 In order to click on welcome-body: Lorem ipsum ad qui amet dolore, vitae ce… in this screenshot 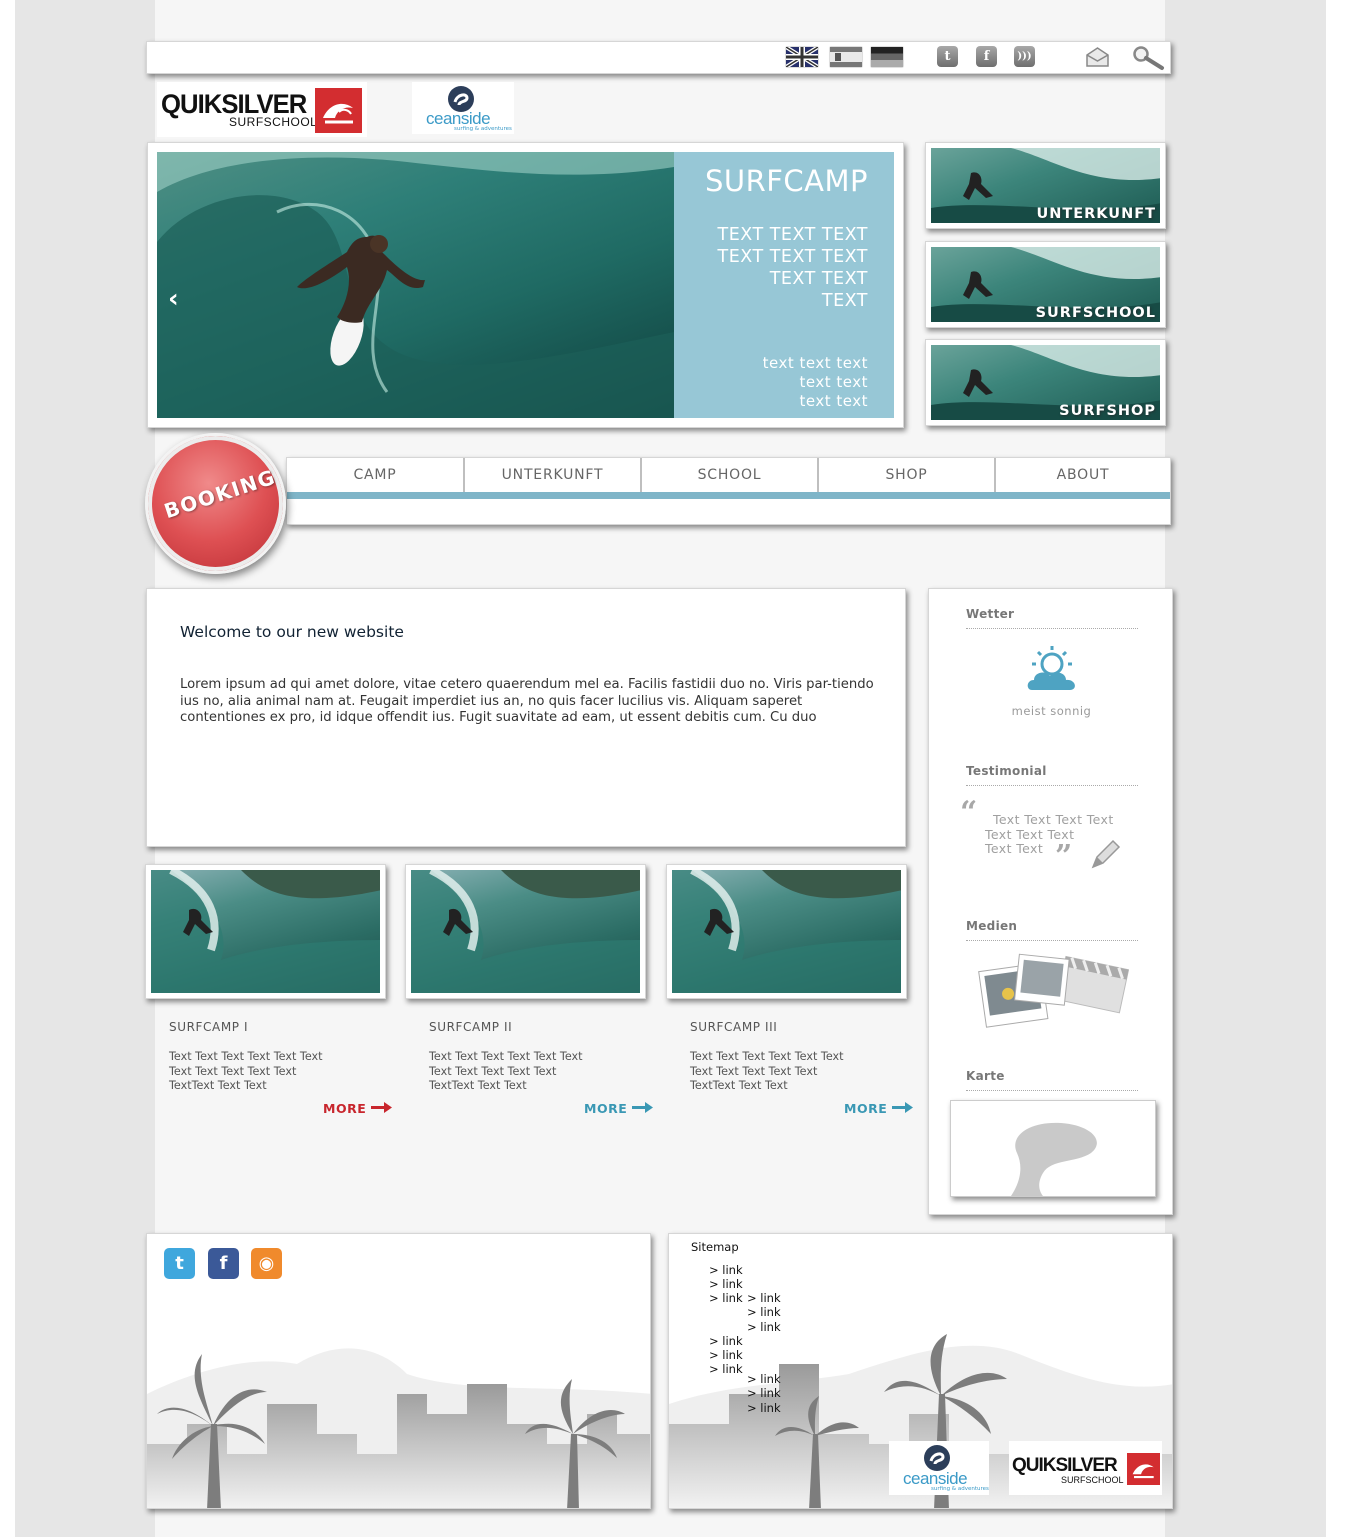, I will do `click(527, 701)`.